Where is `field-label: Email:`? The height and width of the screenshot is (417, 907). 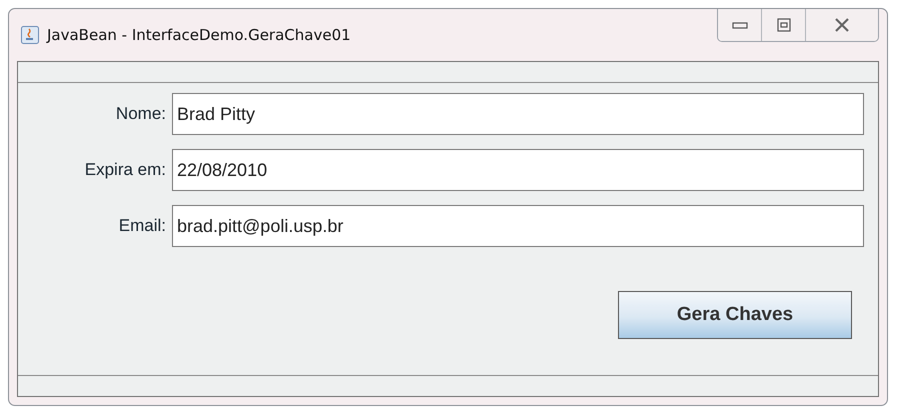 field-label: Email: is located at coordinates (142, 226).